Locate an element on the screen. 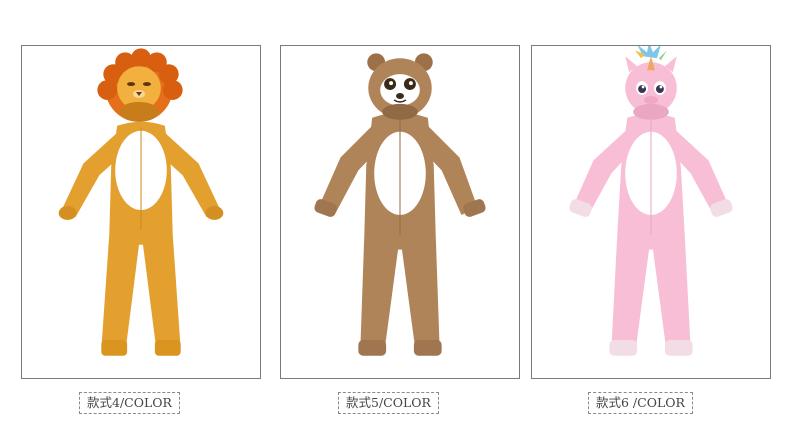 The image size is (800, 440). product-label-unicorn: 款式6 /COLOR is located at coordinates (640, 403).